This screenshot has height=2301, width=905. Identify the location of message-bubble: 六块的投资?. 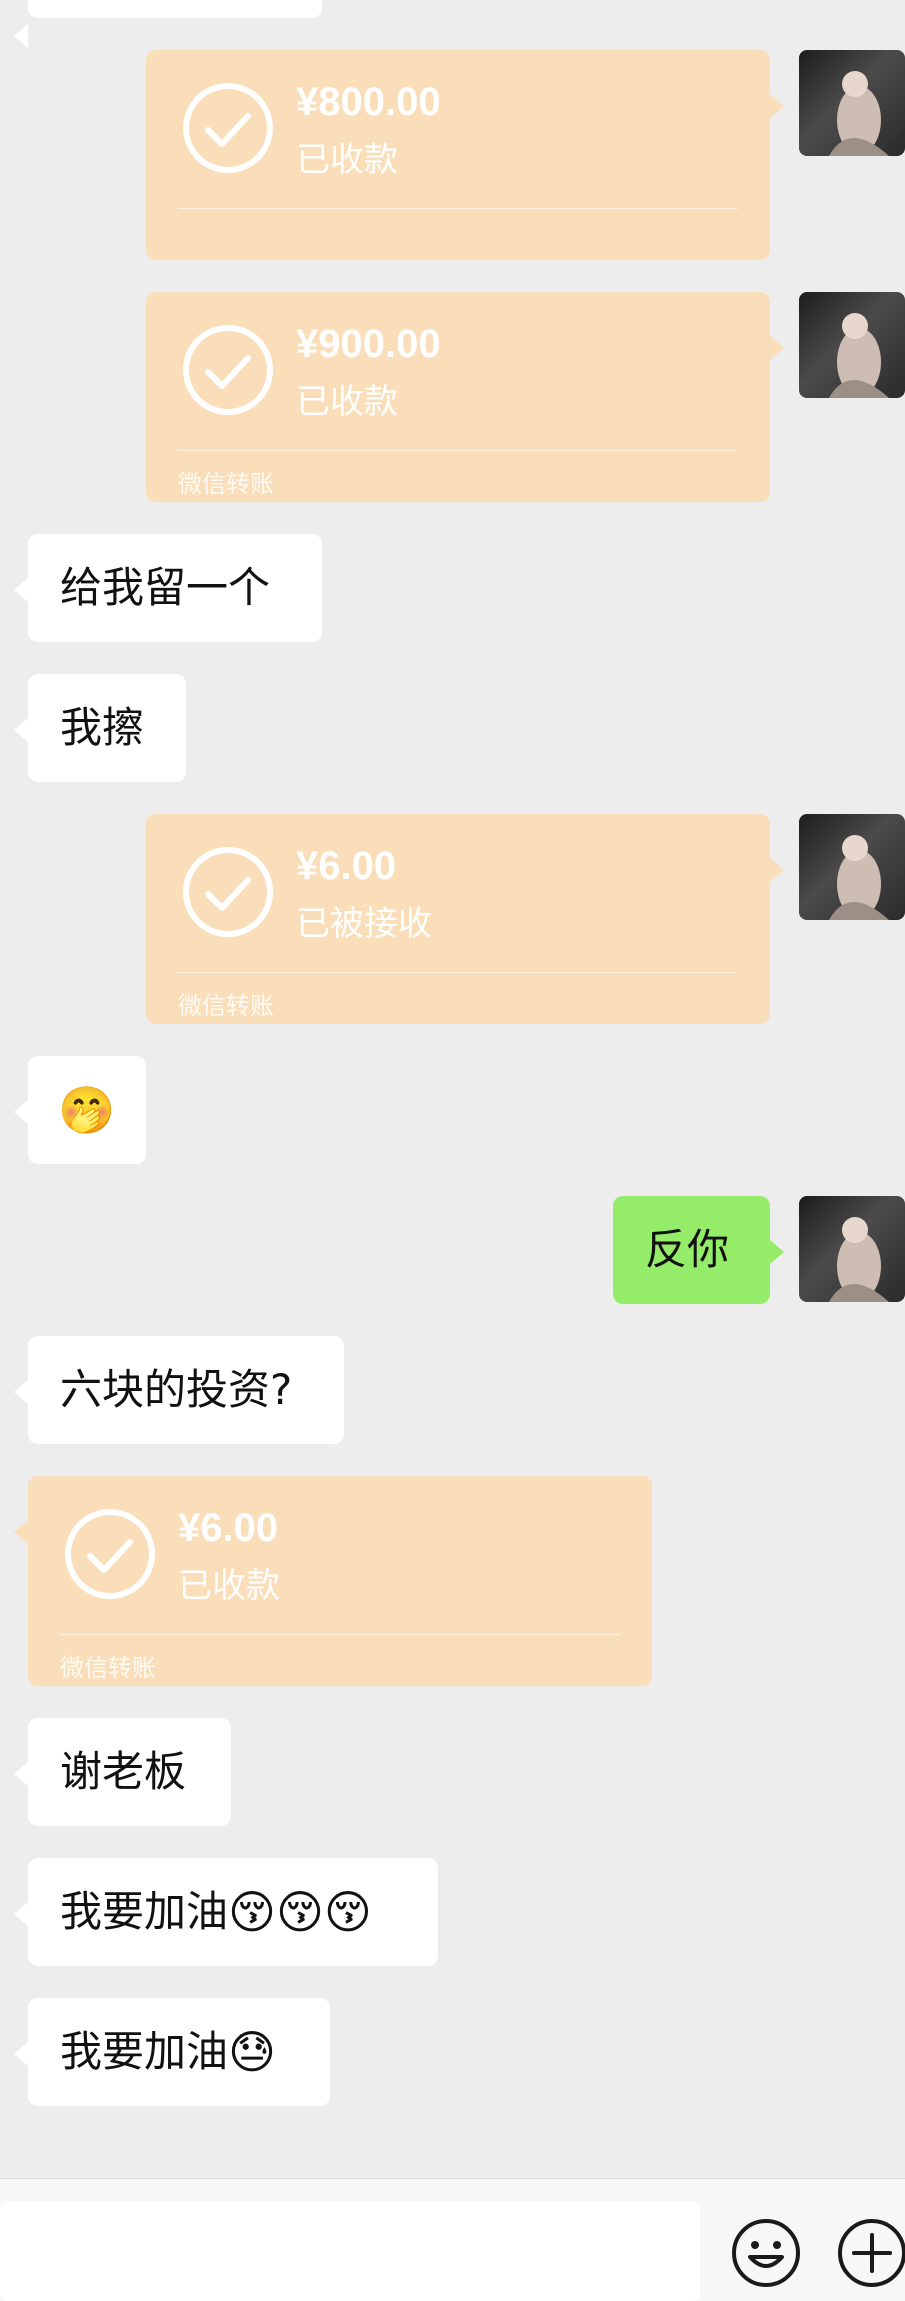
(179, 1390).